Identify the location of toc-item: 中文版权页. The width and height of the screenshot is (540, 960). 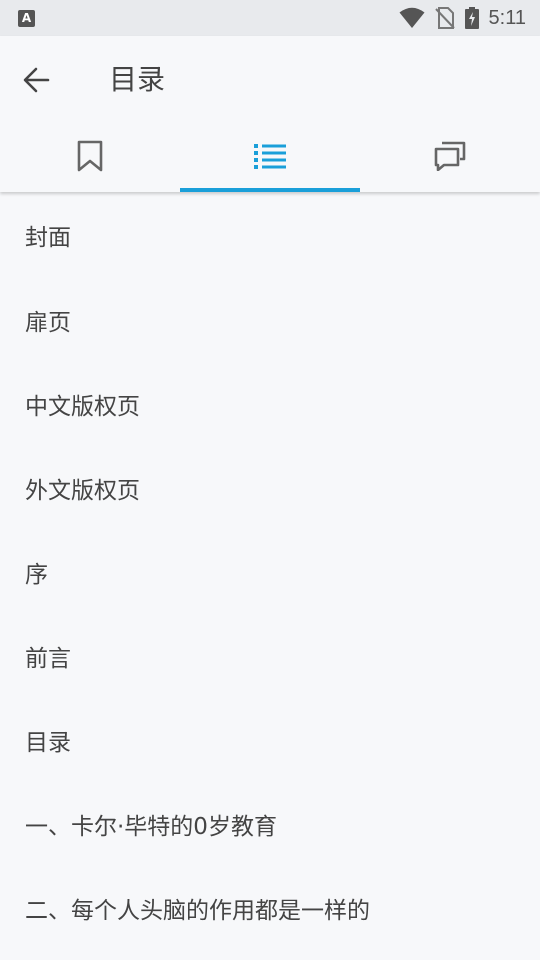
(270, 404).